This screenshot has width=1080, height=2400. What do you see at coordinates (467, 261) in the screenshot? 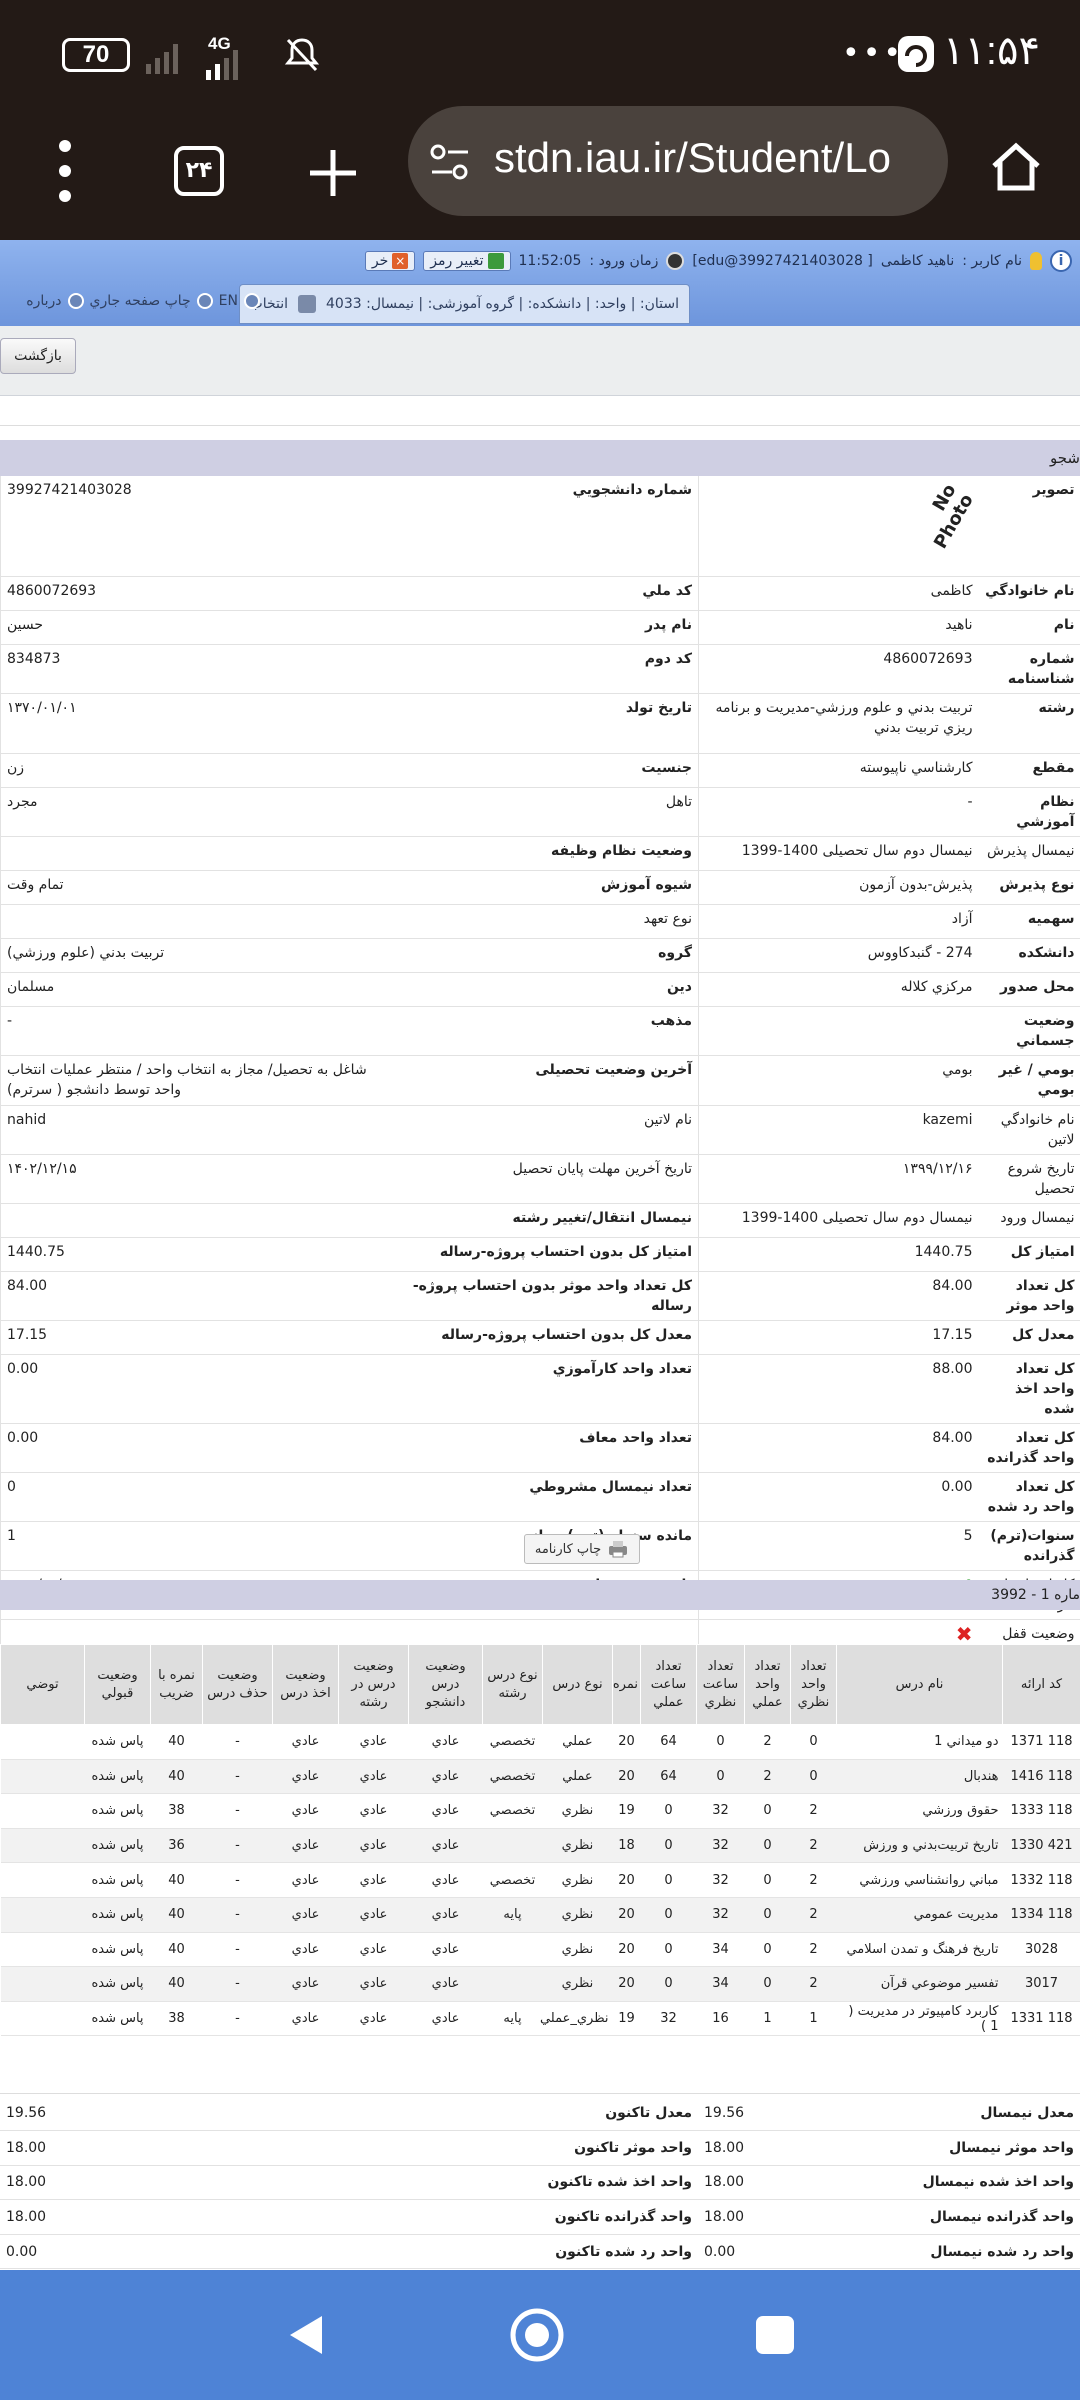
I see `change-password-button: تغییر رمز` at bounding box center [467, 261].